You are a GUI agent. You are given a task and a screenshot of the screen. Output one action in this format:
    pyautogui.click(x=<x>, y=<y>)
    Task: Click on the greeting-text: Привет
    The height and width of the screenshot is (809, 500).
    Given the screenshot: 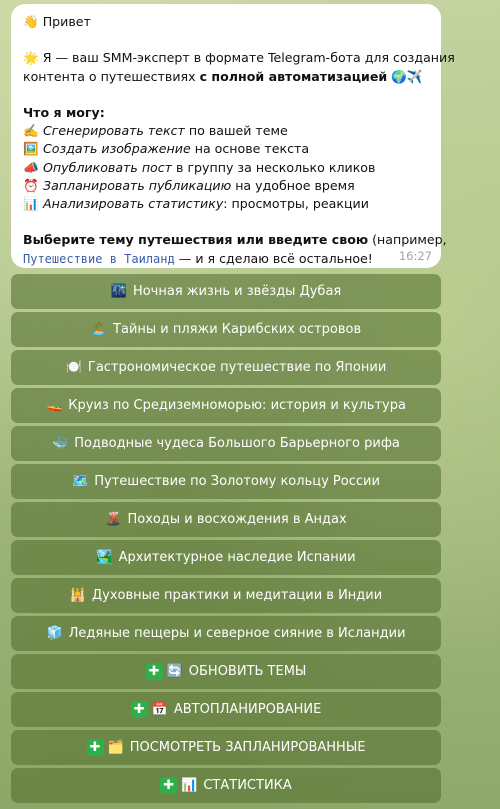 What is the action you would take?
    pyautogui.click(x=66, y=21)
    